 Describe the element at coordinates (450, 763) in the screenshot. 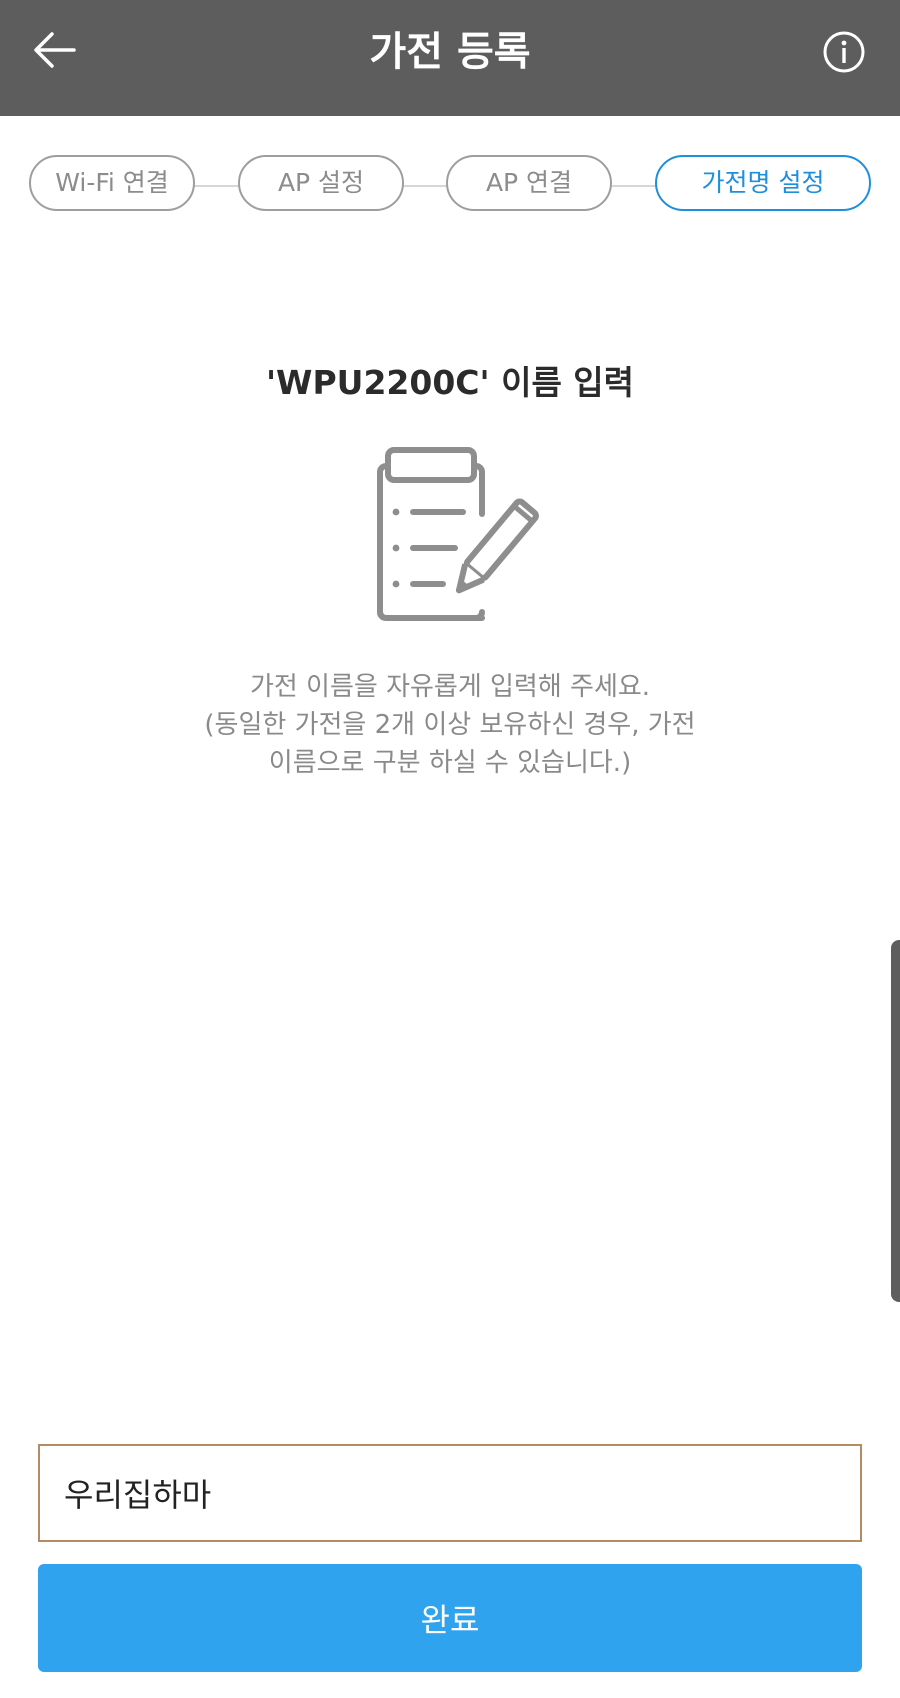

I see `description-line: 이름으로 구분 하실 수 있습니다.)` at that location.